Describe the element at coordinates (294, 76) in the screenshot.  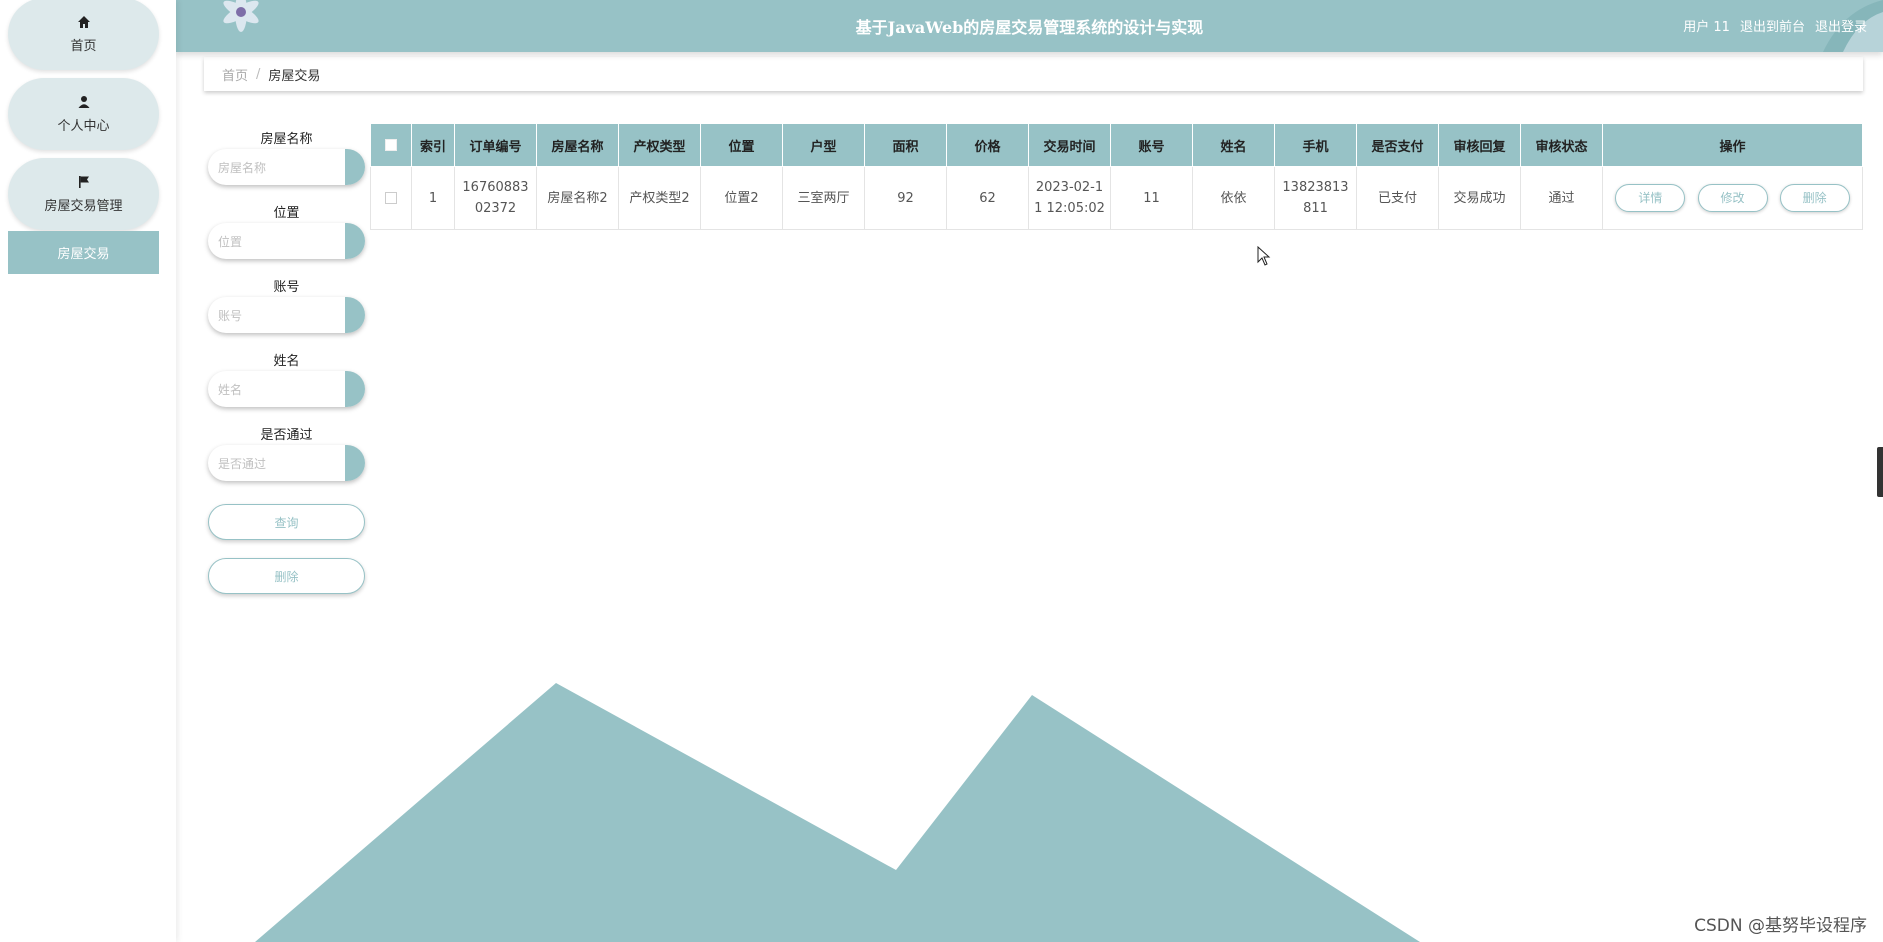
I see `breadcrumb-current: 房屋交易` at that location.